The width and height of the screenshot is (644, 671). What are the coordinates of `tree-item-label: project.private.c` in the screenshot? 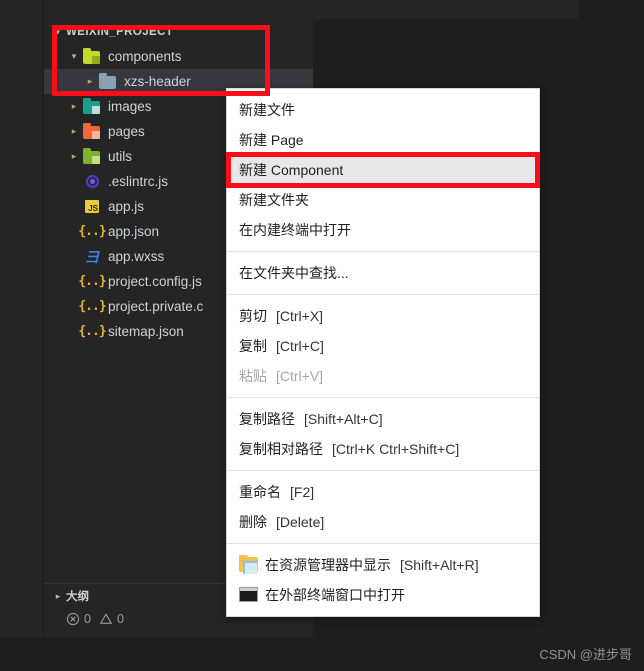 It's located at (156, 306).